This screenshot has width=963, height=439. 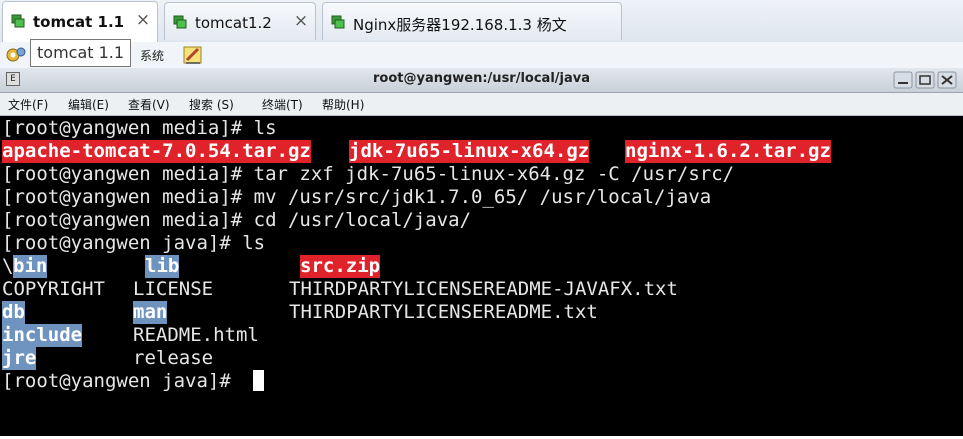 I want to click on dir-bin: bin, so click(x=30, y=266).